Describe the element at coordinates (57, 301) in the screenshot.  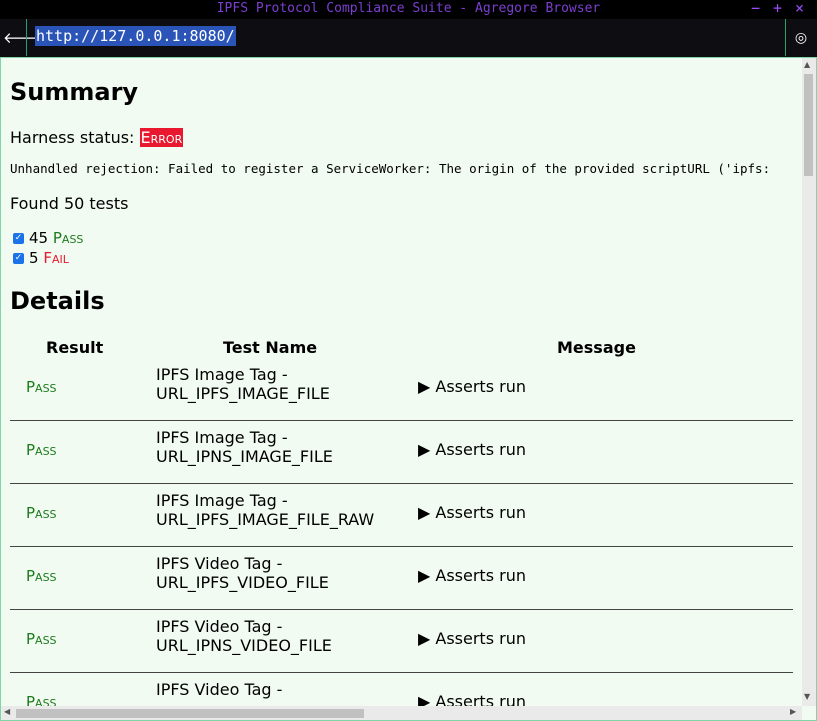
I see `details-heading: Details` at that location.